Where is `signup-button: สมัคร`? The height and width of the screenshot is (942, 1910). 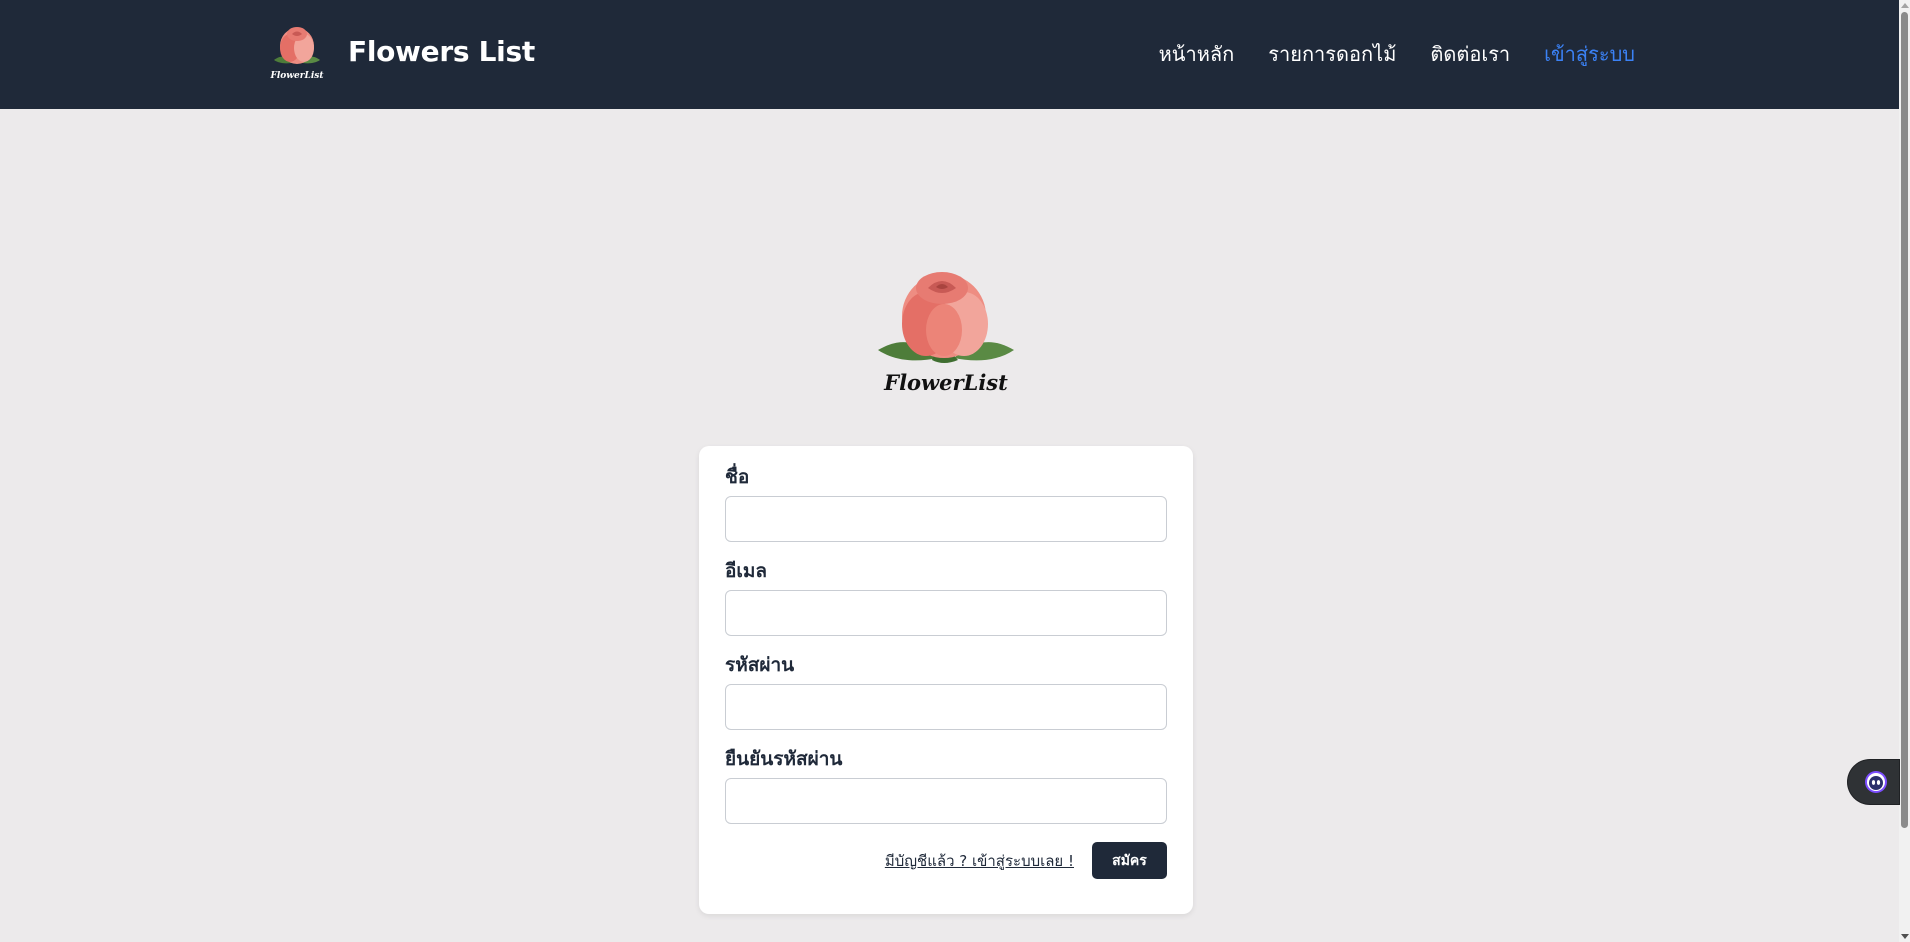
signup-button: สมัคร is located at coordinates (1129, 860).